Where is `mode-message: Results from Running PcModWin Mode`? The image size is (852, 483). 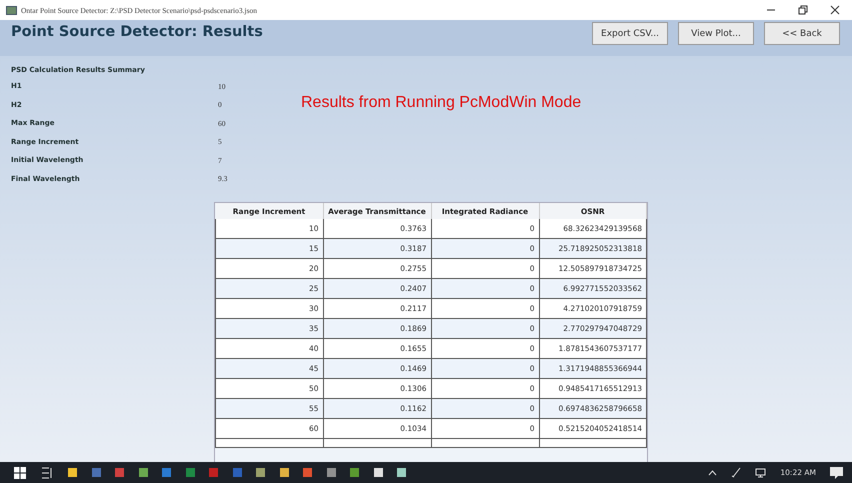
mode-message: Results from Running PcModWin Mode is located at coordinates (441, 103).